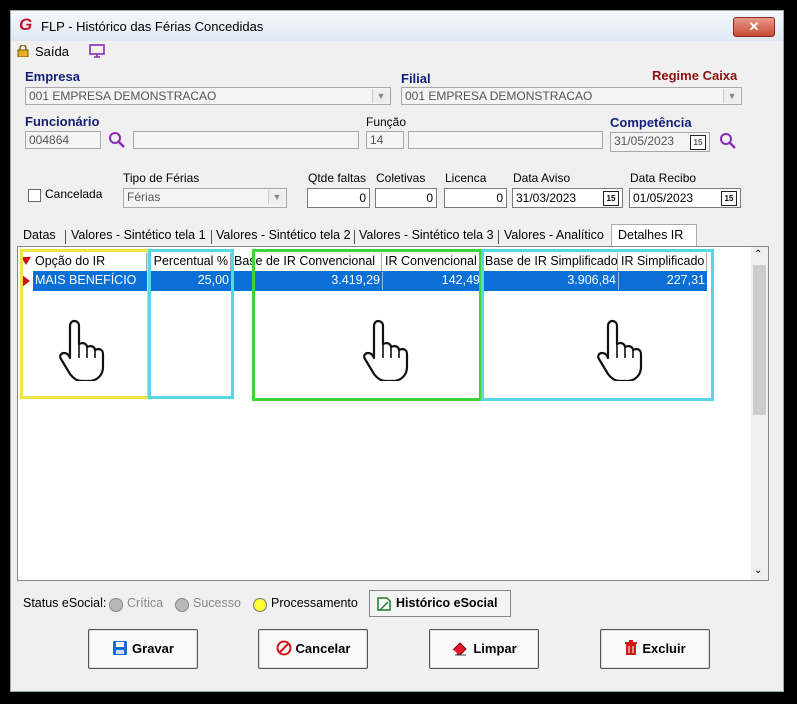  I want to click on gravar-label: Gravar, so click(153, 648).